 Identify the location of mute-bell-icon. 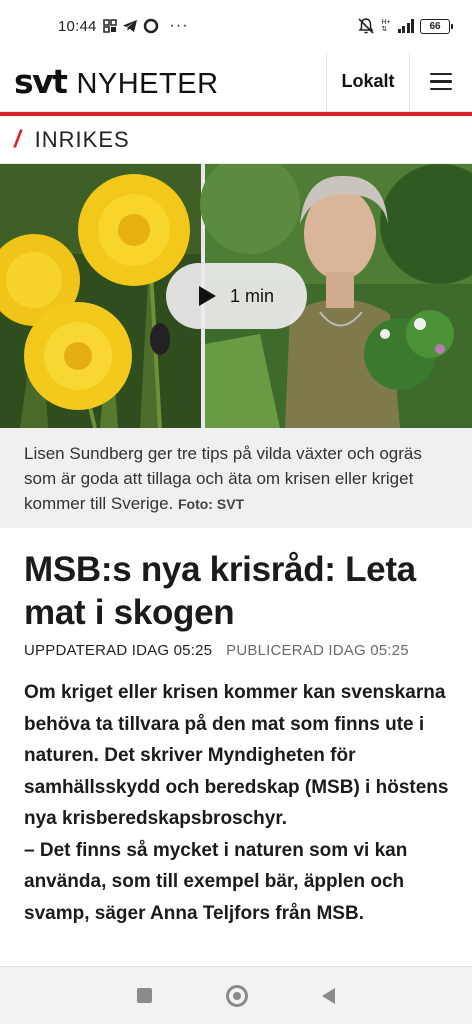
(366, 26).